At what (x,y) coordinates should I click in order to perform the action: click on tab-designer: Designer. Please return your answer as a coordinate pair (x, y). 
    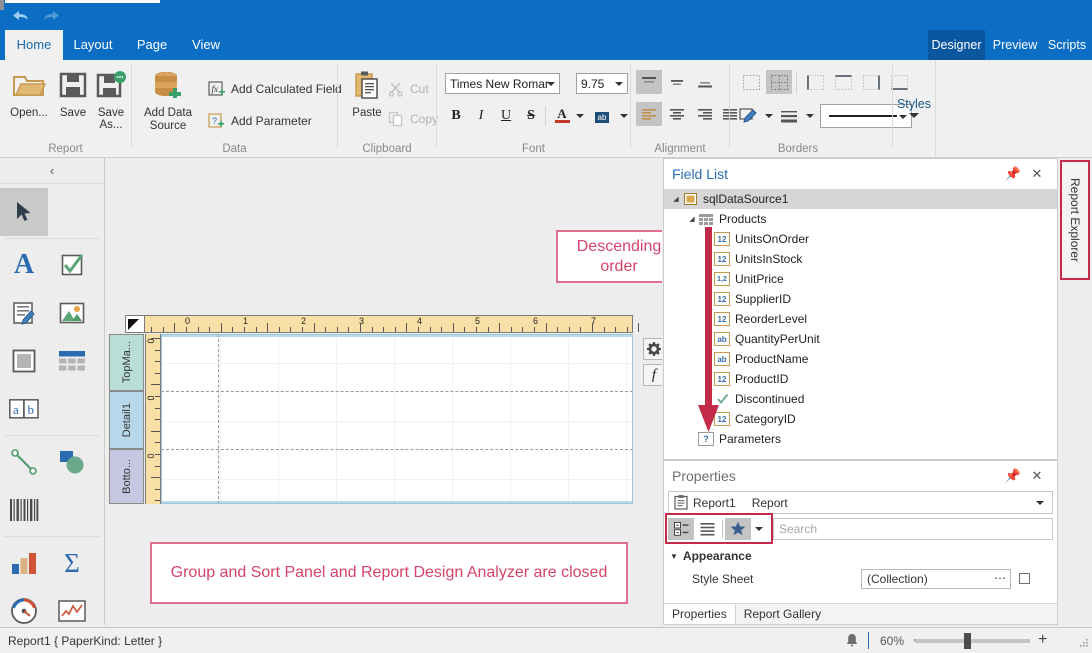
    Looking at the image, I should click on (956, 45).